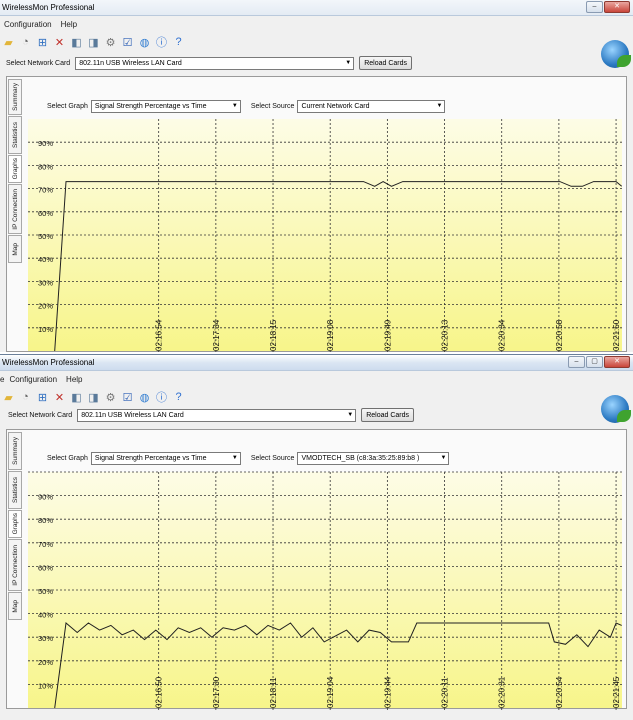 The width and height of the screenshot is (633, 720). Describe the element at coordinates (559, 335) in the screenshot. I see `x-tick-label: 02:20:58` at that location.